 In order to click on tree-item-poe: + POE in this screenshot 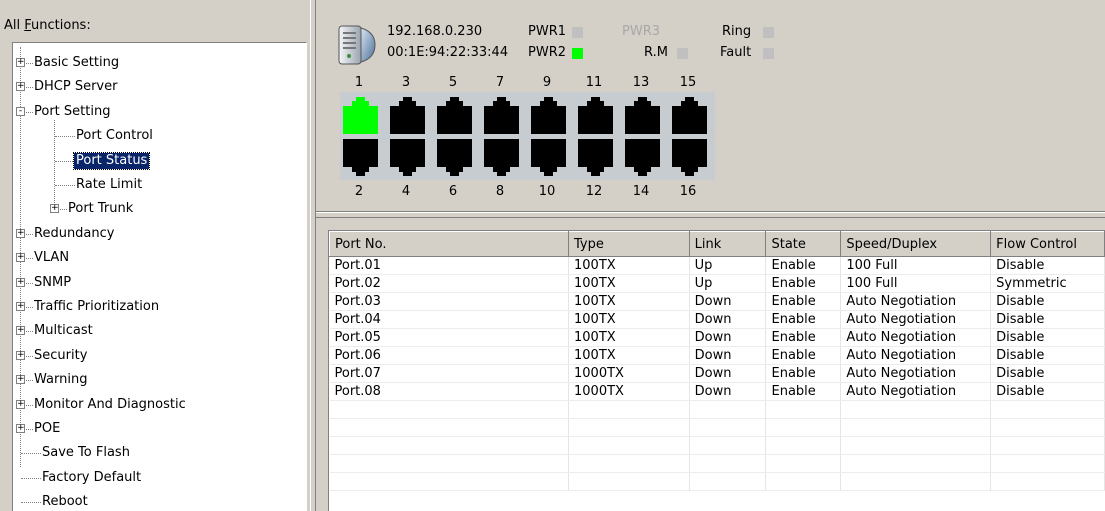, I will do `click(158, 429)`.